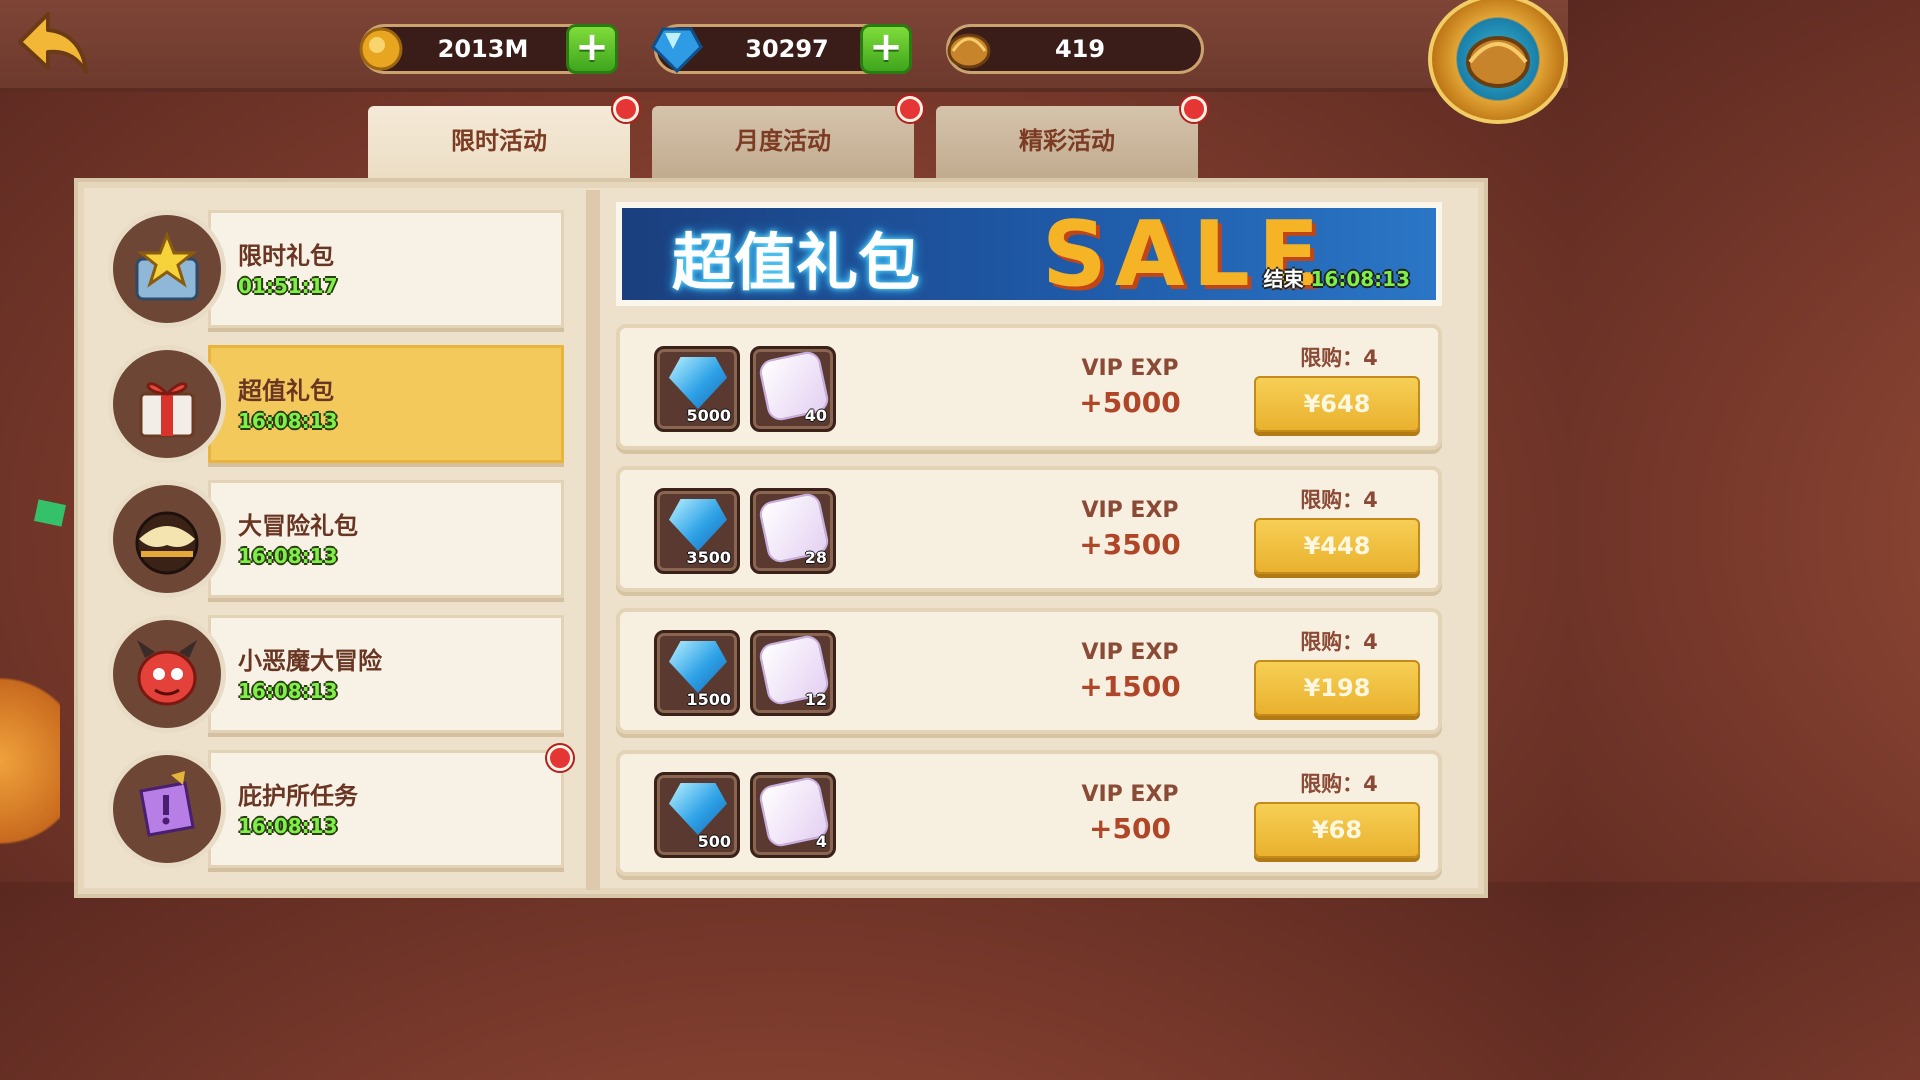 This screenshot has width=1920, height=1080. I want to click on shell-emblem-icon, so click(1498, 62).